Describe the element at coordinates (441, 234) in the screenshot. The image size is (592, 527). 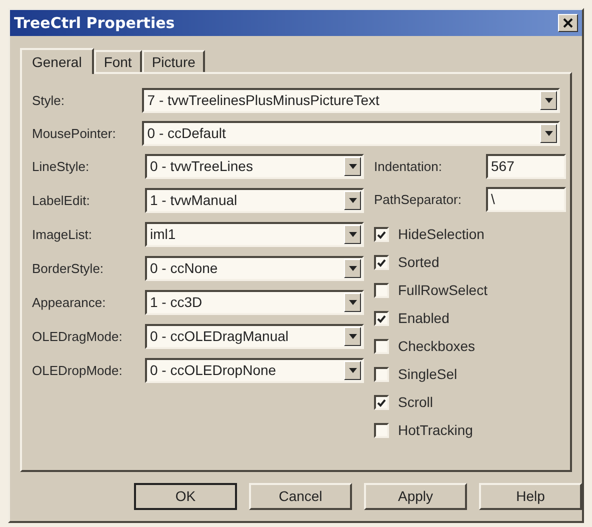
I see `checkbox-label: HideSelection` at that location.